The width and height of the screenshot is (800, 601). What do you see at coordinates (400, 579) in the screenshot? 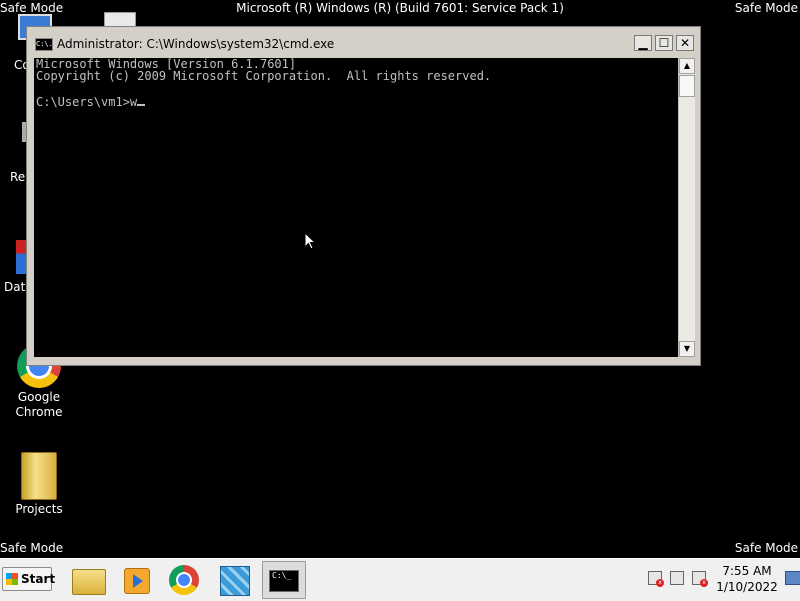
I see `taskbar: Start C:\_ x x 7:55 AM 1/10/2022` at bounding box center [400, 579].